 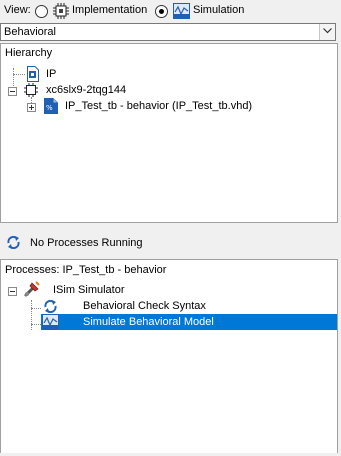 What do you see at coordinates (17, 10) in the screenshot?
I see `view-label: View:` at bounding box center [17, 10].